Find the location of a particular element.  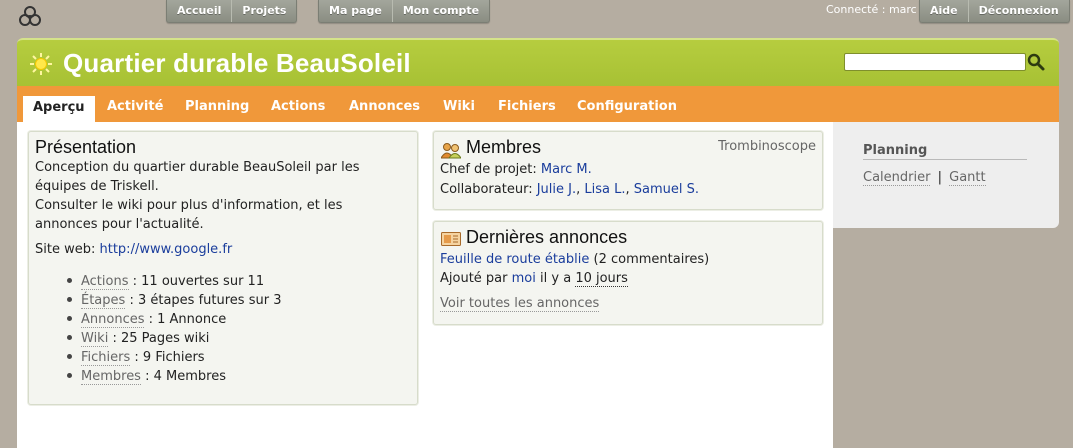

presentation-line-4: annonces pour l'actualité. is located at coordinates (119, 224).